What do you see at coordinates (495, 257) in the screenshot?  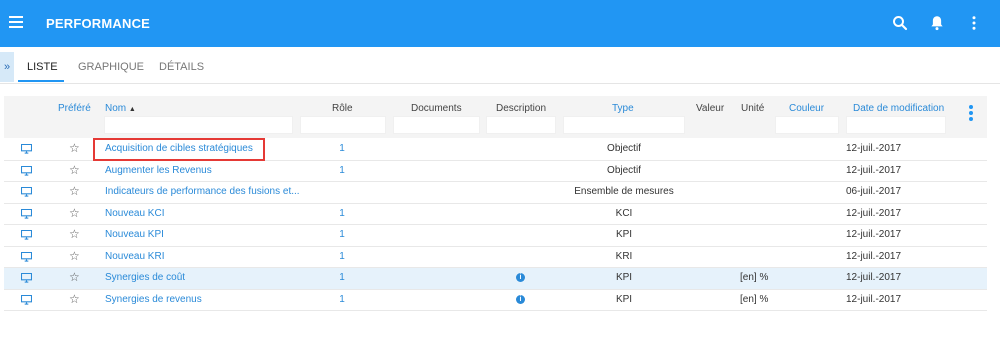 I see `table-row: ☆ Nouveau KRI 1 KRI 12-juil.-2017` at bounding box center [495, 257].